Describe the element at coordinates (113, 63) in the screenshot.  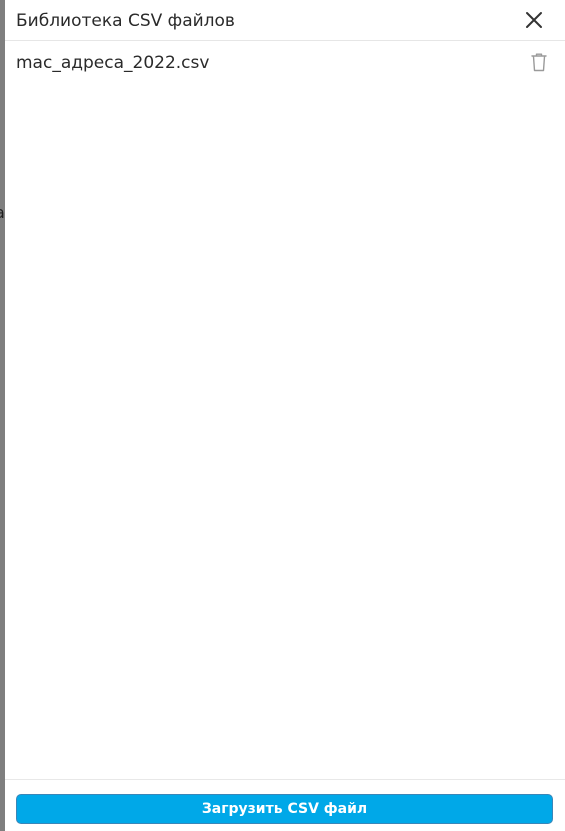
I see `file-name: mac_адреса_2022.csv` at that location.